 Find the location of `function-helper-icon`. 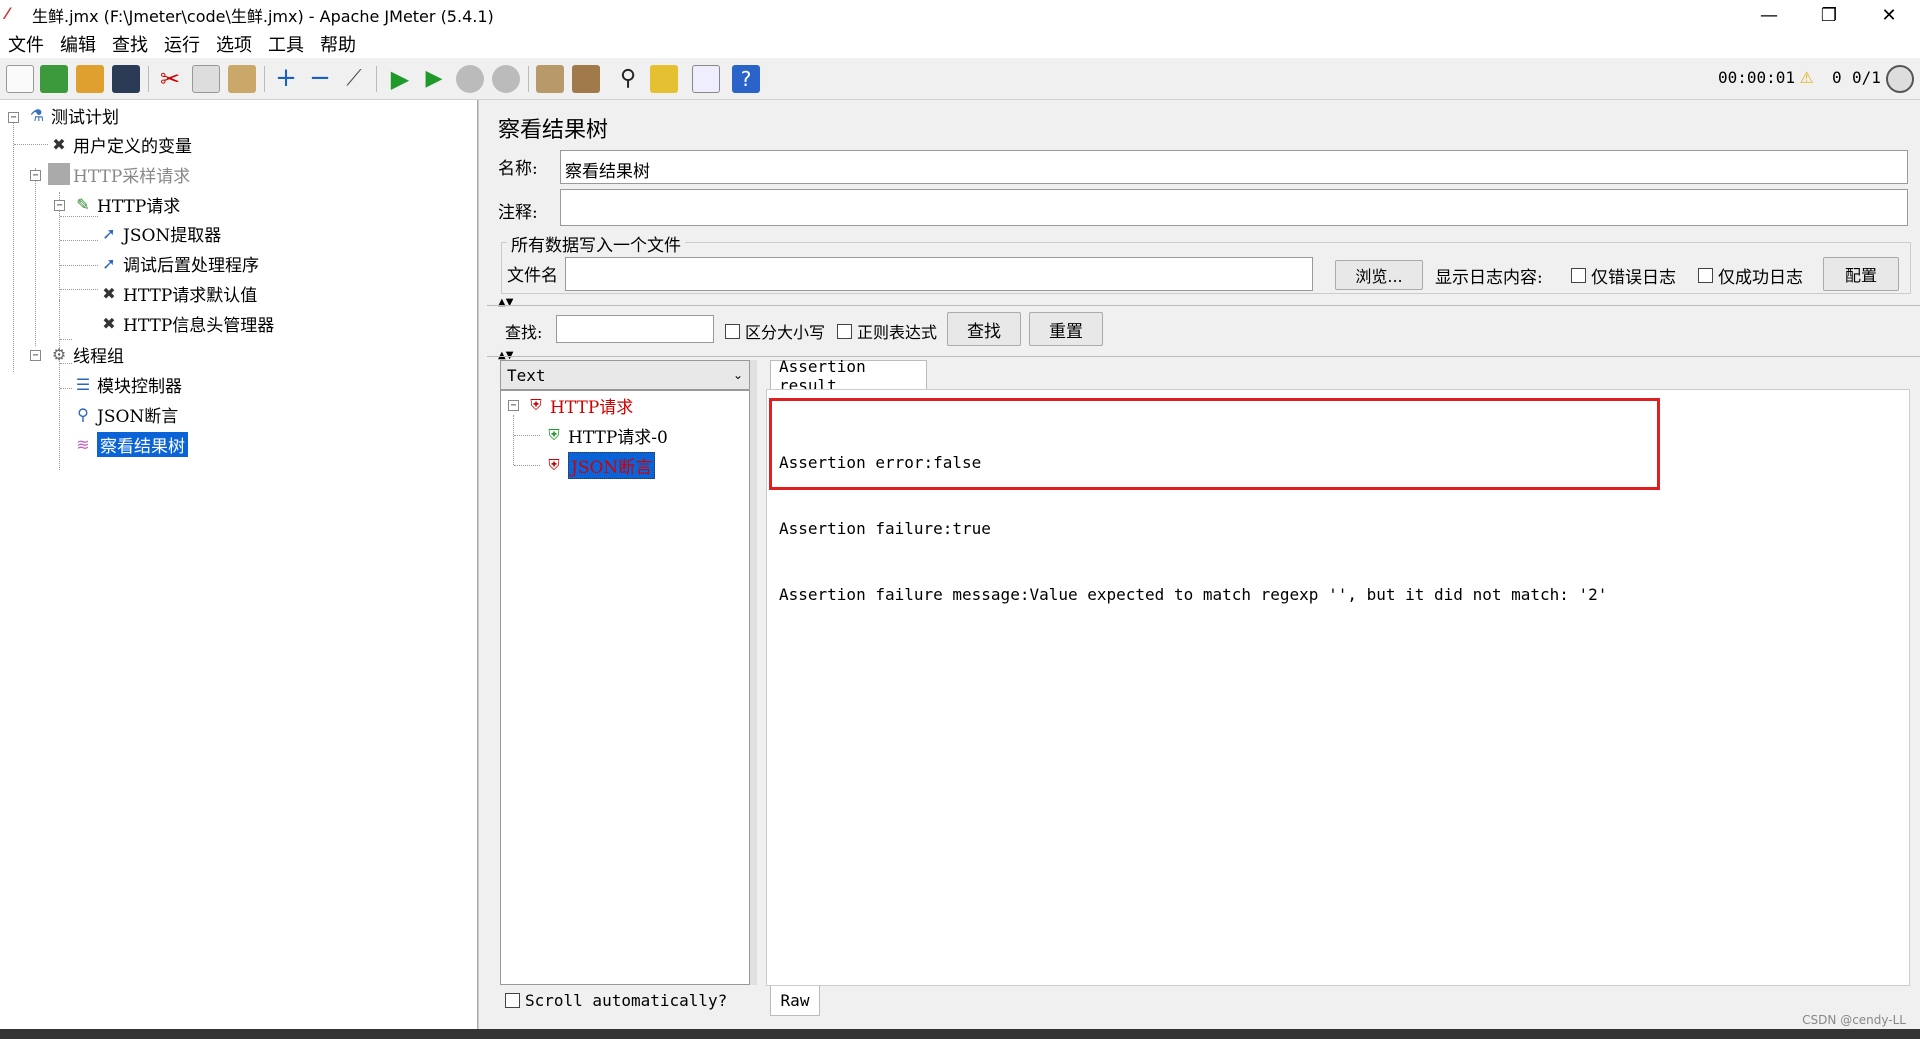

function-helper-icon is located at coordinates (706, 79).